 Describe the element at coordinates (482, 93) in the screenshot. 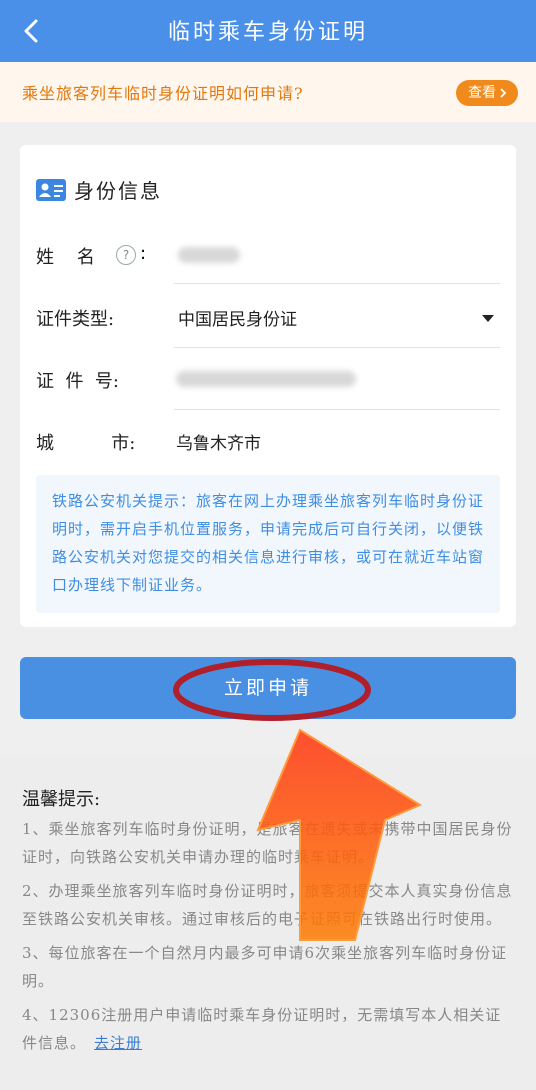

I see `view-button-label: 查看` at that location.